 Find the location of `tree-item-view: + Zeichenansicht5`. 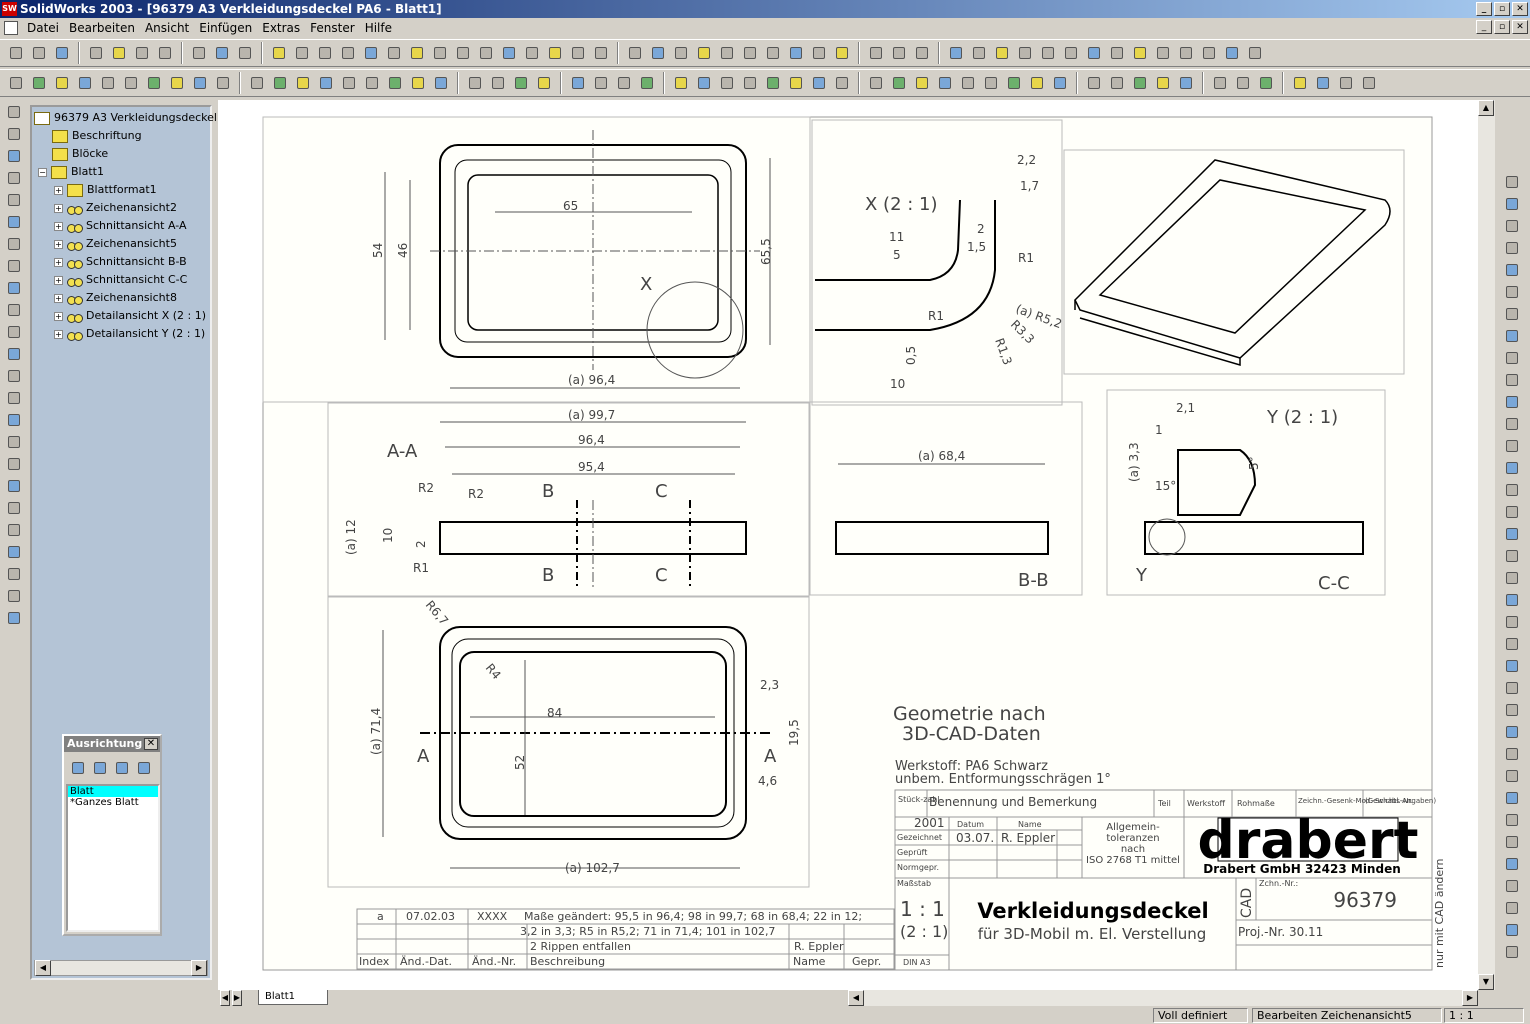

tree-item-view: + Zeichenansicht5 is located at coordinates (115, 244).